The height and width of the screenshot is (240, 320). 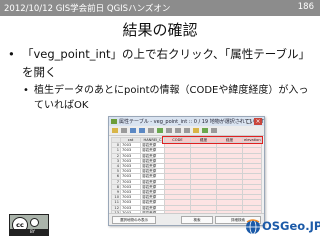 What do you see at coordinates (114, 121) in the screenshot?
I see `qgis-app-icon` at bounding box center [114, 121].